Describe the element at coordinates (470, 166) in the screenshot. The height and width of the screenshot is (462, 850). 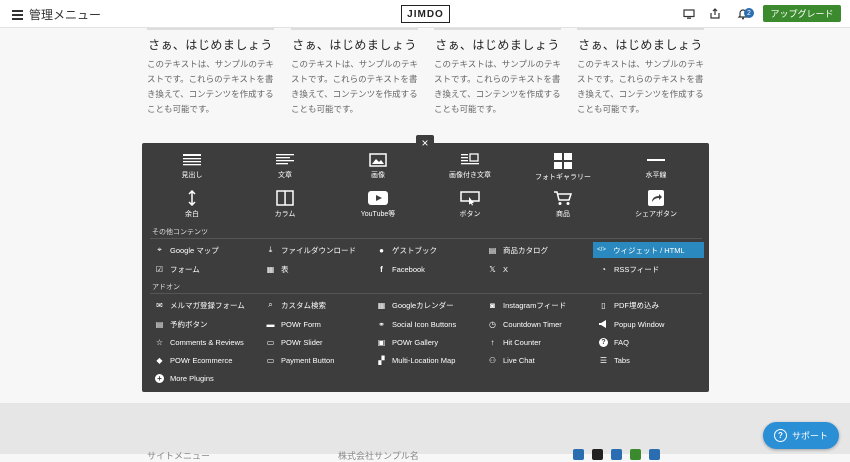
I see `block-image-text: 画像付き文章` at that location.